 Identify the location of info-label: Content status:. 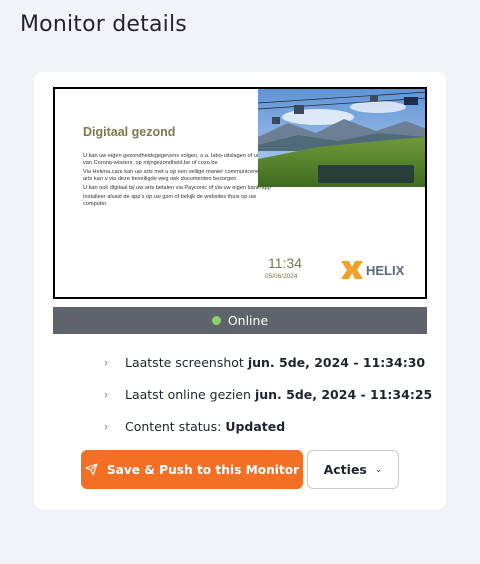
(173, 426).